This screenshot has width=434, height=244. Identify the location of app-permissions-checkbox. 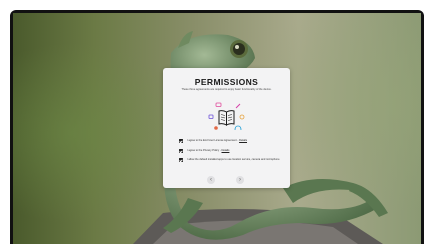
(181, 160).